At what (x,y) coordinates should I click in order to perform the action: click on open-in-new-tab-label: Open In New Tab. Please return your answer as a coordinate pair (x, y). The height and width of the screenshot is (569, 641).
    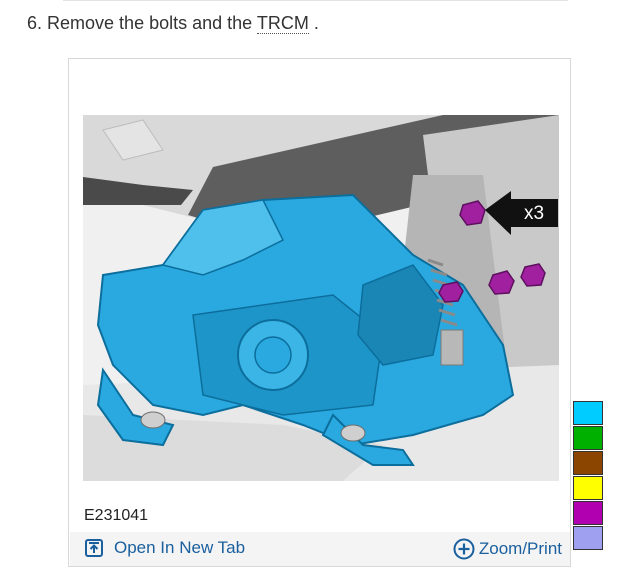
    Looking at the image, I should click on (180, 547).